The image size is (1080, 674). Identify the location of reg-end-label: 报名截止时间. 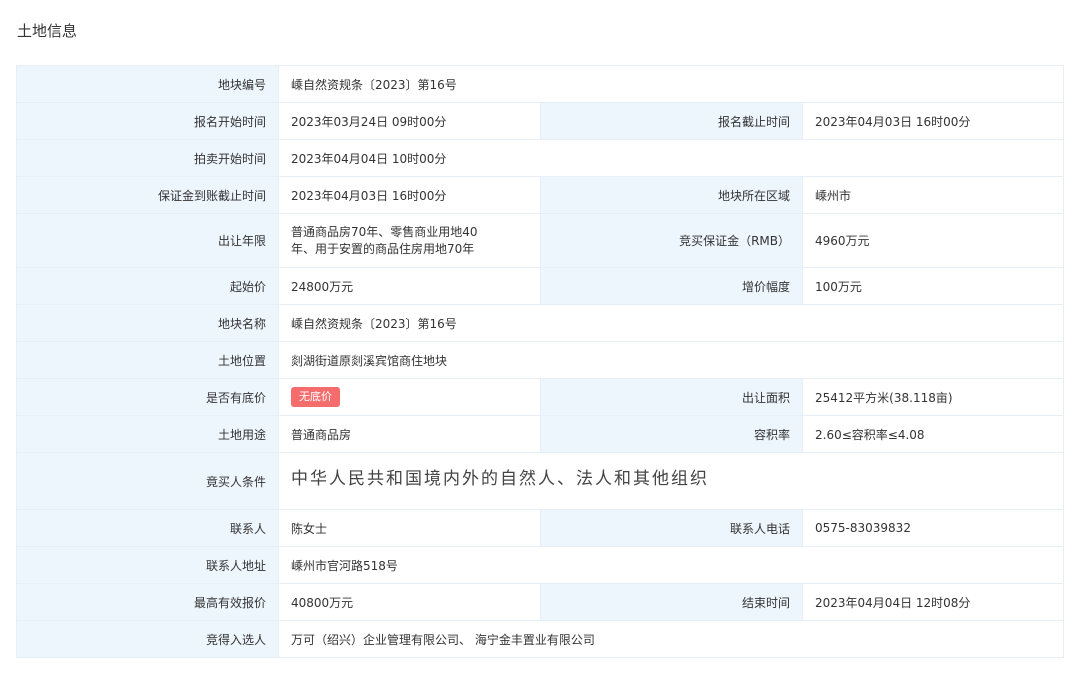
(671, 121).